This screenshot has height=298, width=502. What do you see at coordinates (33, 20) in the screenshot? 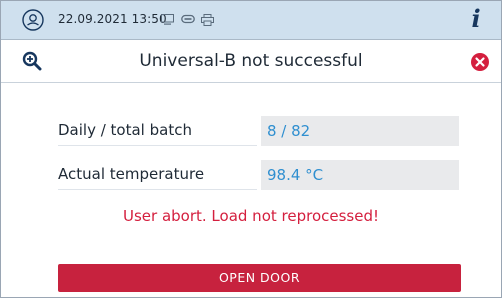
I see `device-logo-icon` at bounding box center [33, 20].